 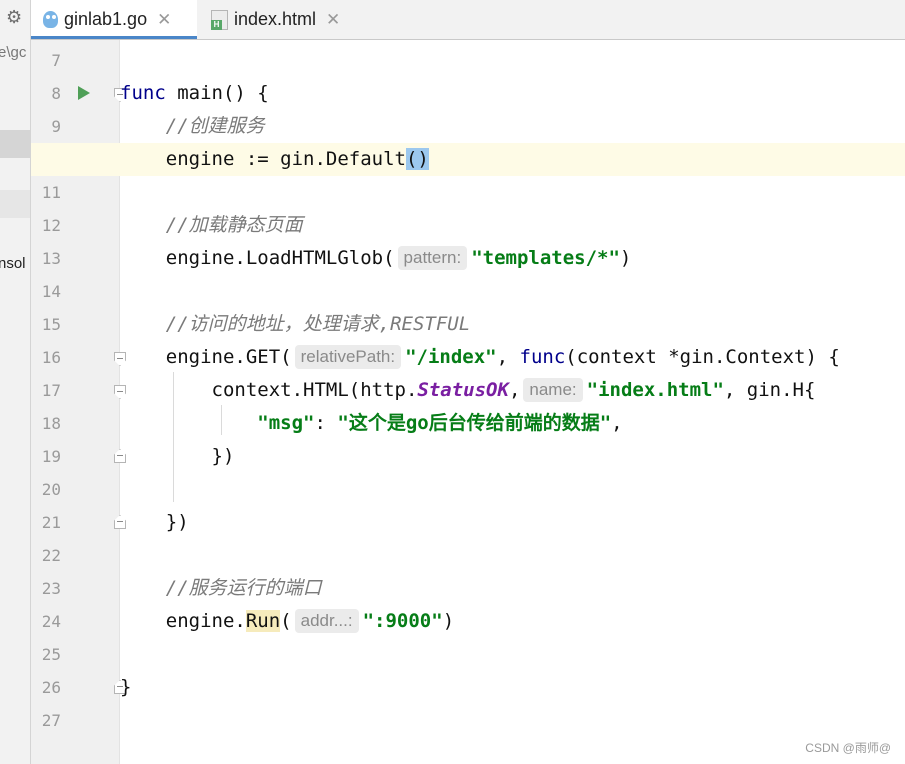 What do you see at coordinates (417, 159) in the screenshot?
I see `brace-match-highlight: ()` at bounding box center [417, 159].